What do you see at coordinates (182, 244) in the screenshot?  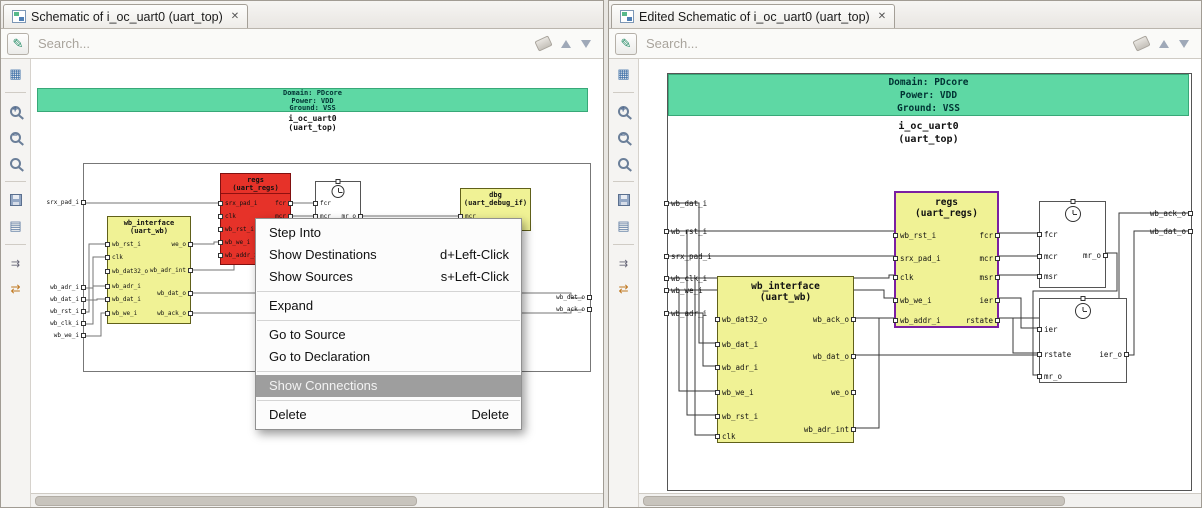 I see `port: we_o` at bounding box center [182, 244].